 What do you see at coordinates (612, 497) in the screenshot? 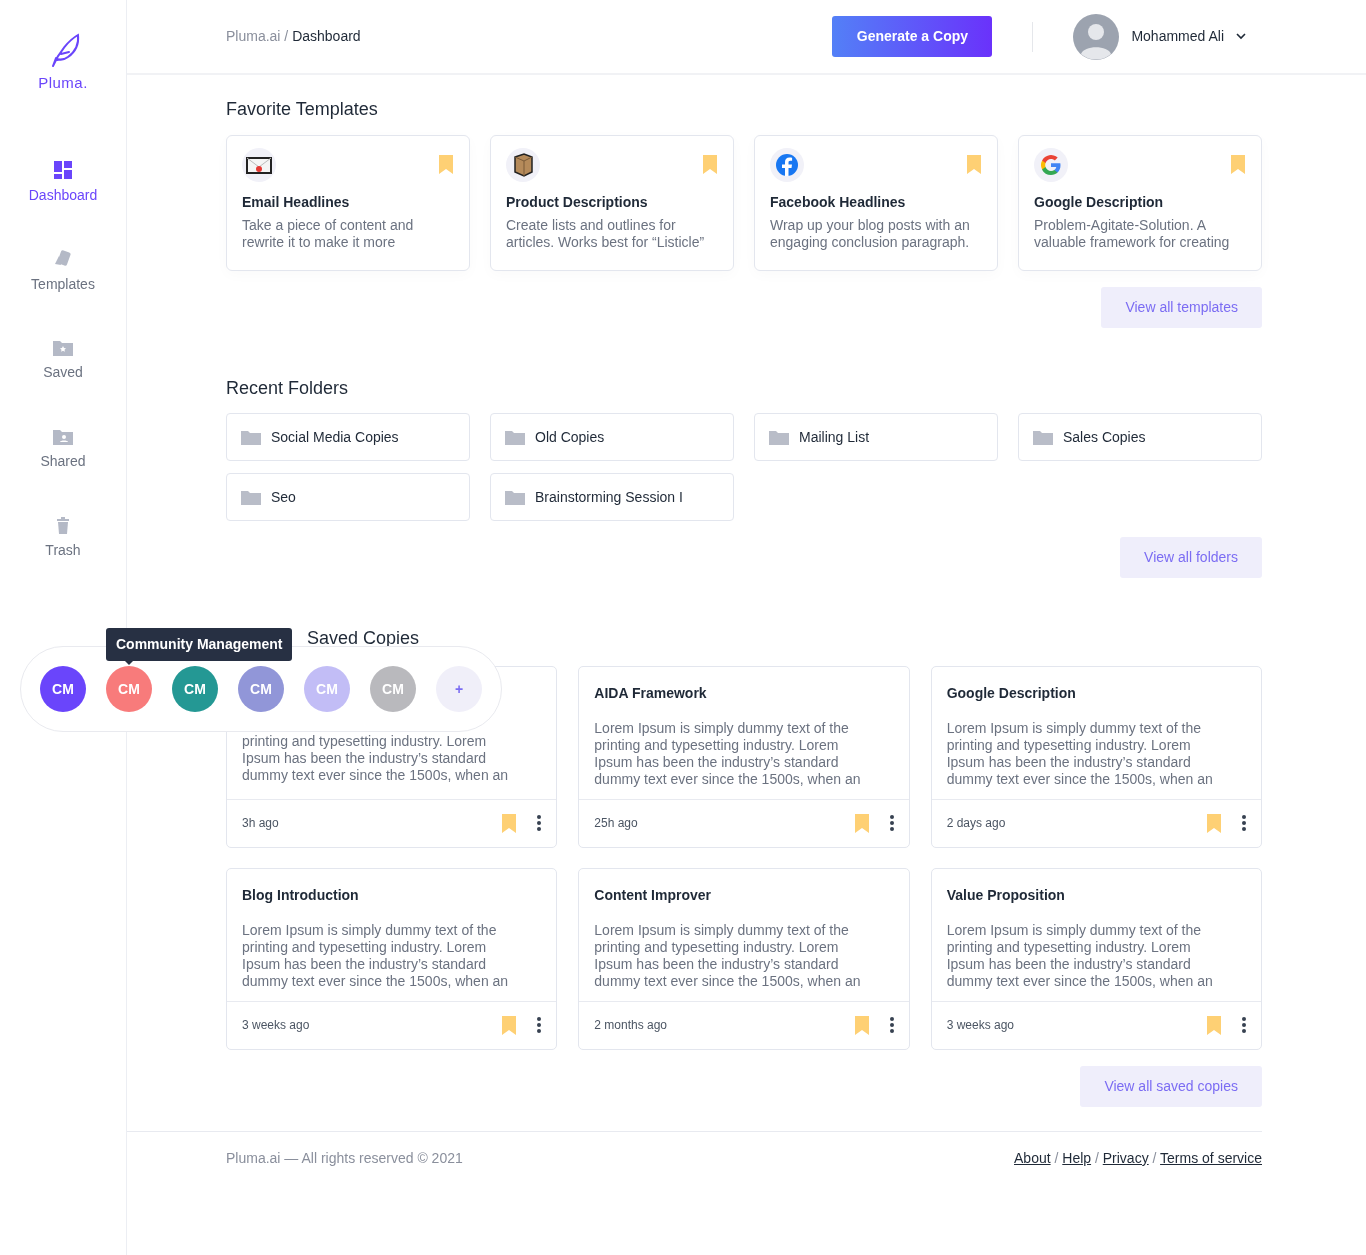
I see `folder-item: Brainstorming Session I` at bounding box center [612, 497].